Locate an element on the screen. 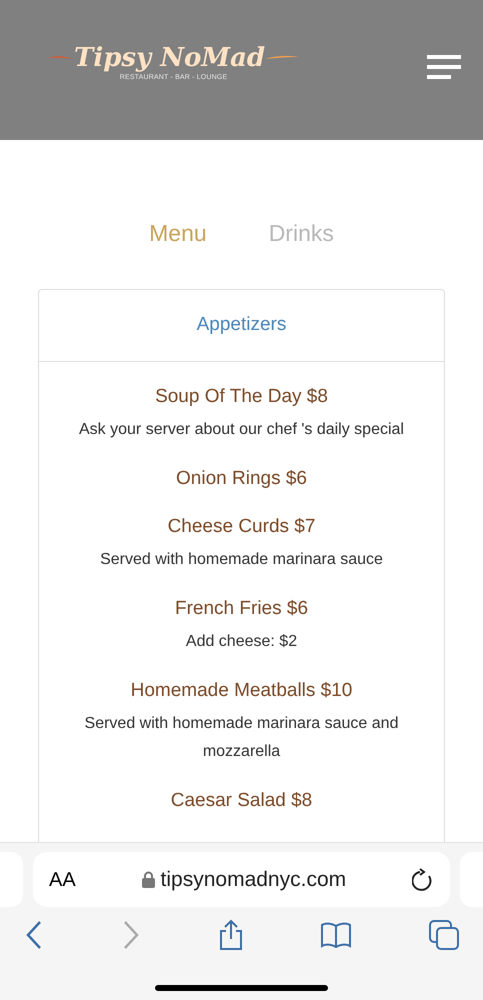 This screenshot has width=483, height=1000. item-description: Add cheese: $2 is located at coordinates (241, 642).